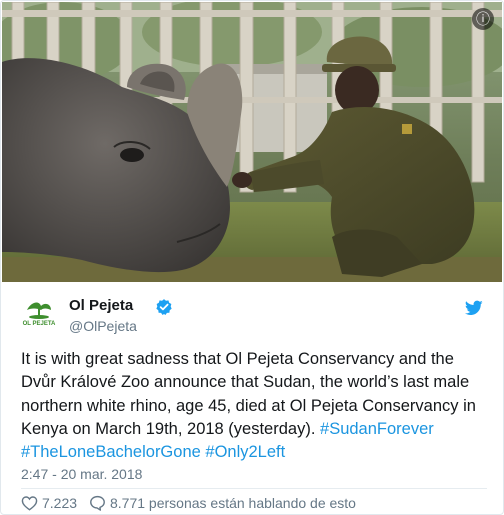  What do you see at coordinates (111, 452) in the screenshot?
I see `hashtag-link: #TheLoneBachelorGone` at bounding box center [111, 452].